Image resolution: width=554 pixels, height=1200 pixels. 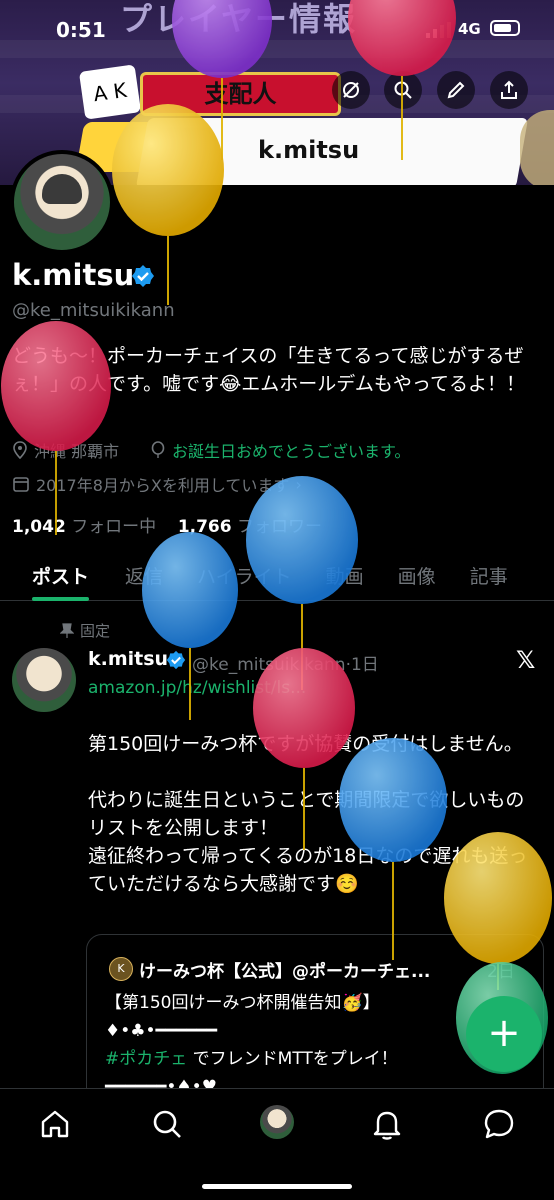 I want to click on followers-count: 1,766, so click(x=204, y=527).